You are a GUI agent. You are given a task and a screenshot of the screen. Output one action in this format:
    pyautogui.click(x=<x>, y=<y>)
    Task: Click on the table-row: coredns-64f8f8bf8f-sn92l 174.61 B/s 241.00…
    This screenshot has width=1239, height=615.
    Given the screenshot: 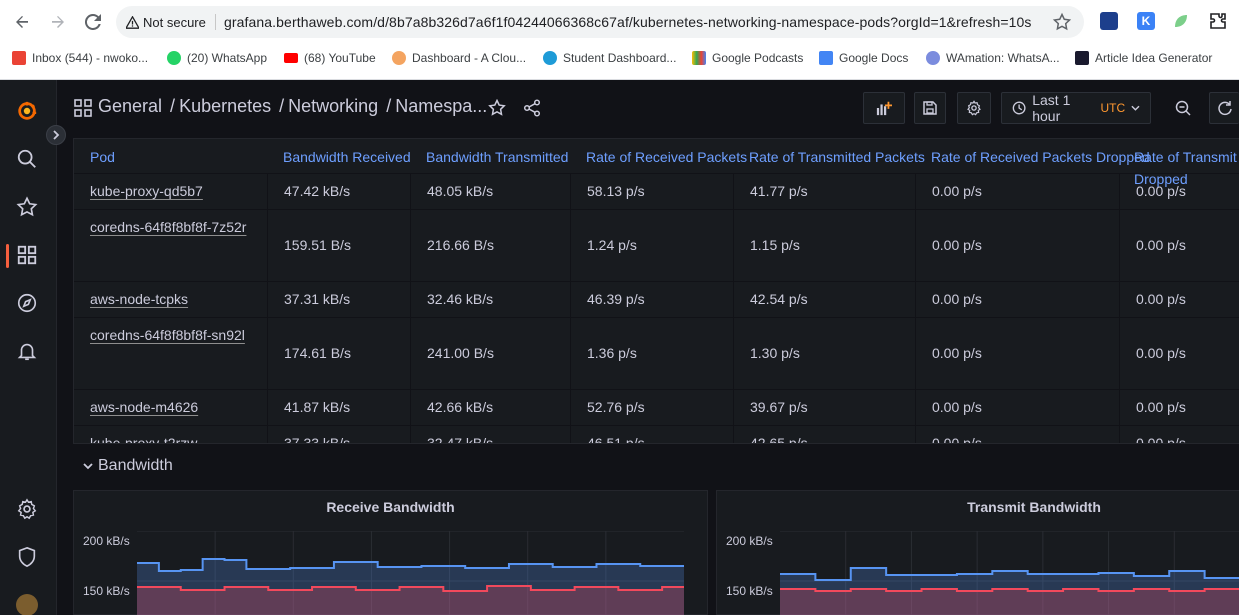 What is the action you would take?
    pyautogui.click(x=656, y=353)
    